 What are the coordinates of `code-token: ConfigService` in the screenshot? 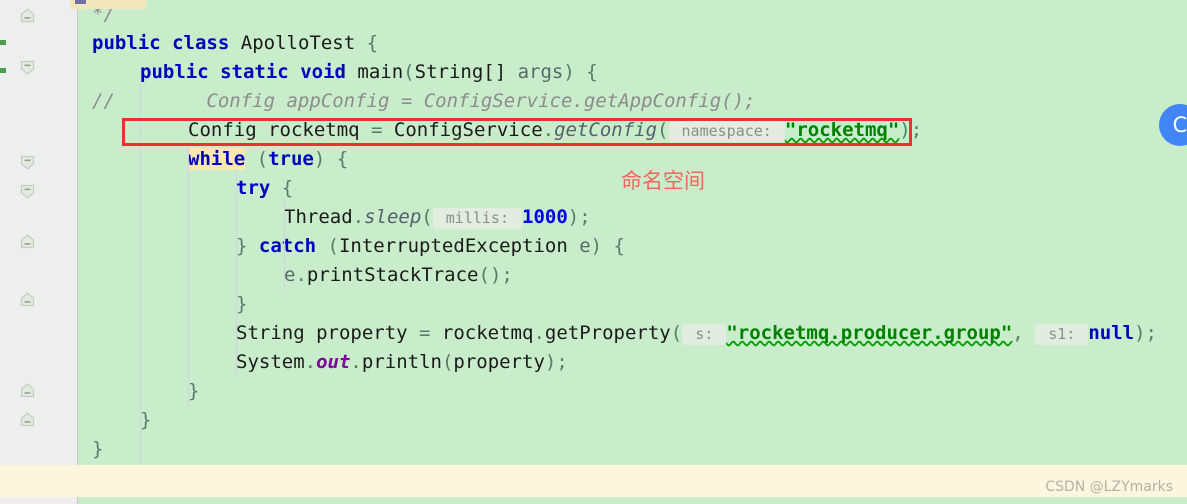 It's located at (468, 130).